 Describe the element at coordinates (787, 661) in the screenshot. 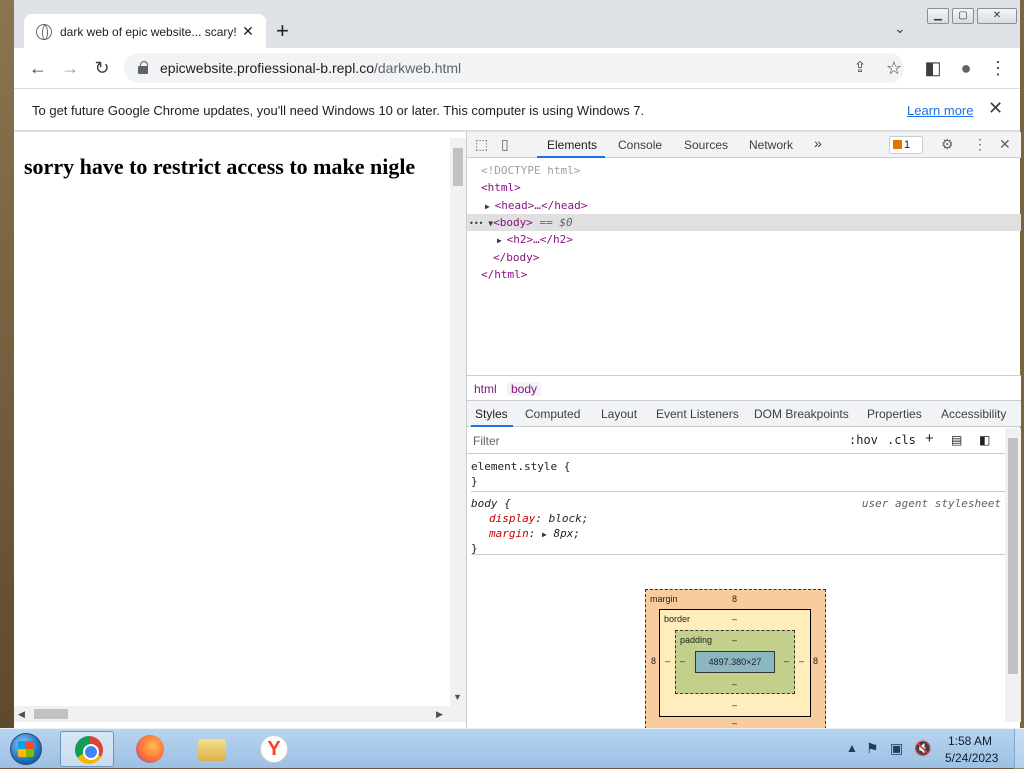

I see `padding-right-value: –` at that location.